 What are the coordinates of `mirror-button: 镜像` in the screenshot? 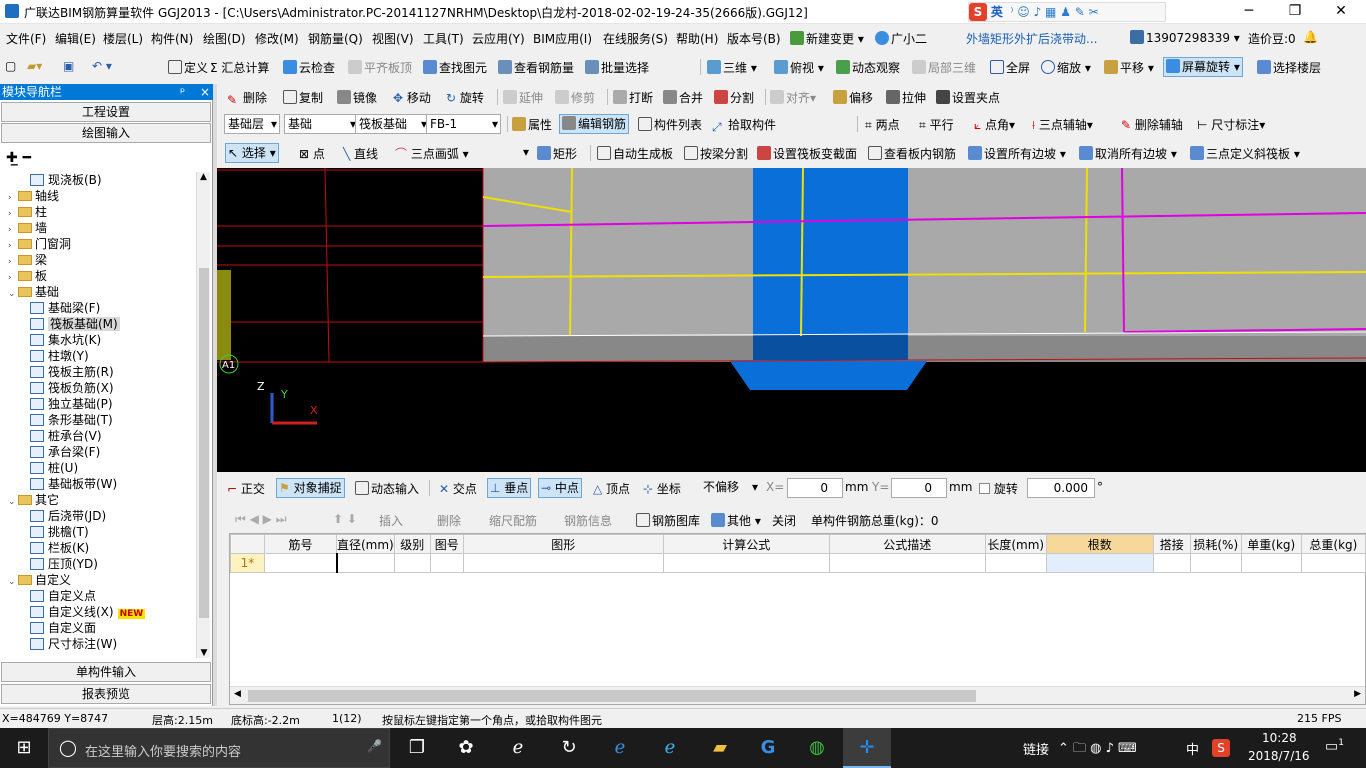 It's located at (357, 97).